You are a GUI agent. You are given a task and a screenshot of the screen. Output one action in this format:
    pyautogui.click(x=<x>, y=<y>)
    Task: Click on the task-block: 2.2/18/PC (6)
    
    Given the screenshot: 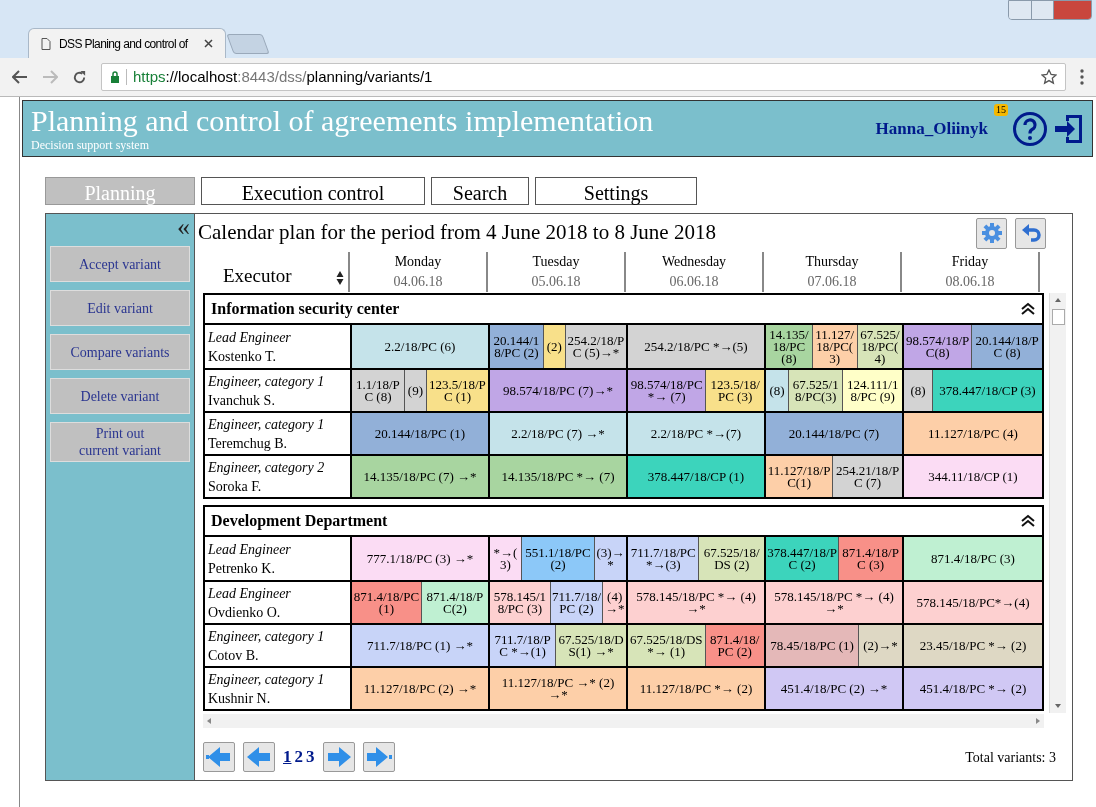 What is the action you would take?
    pyautogui.click(x=420, y=346)
    